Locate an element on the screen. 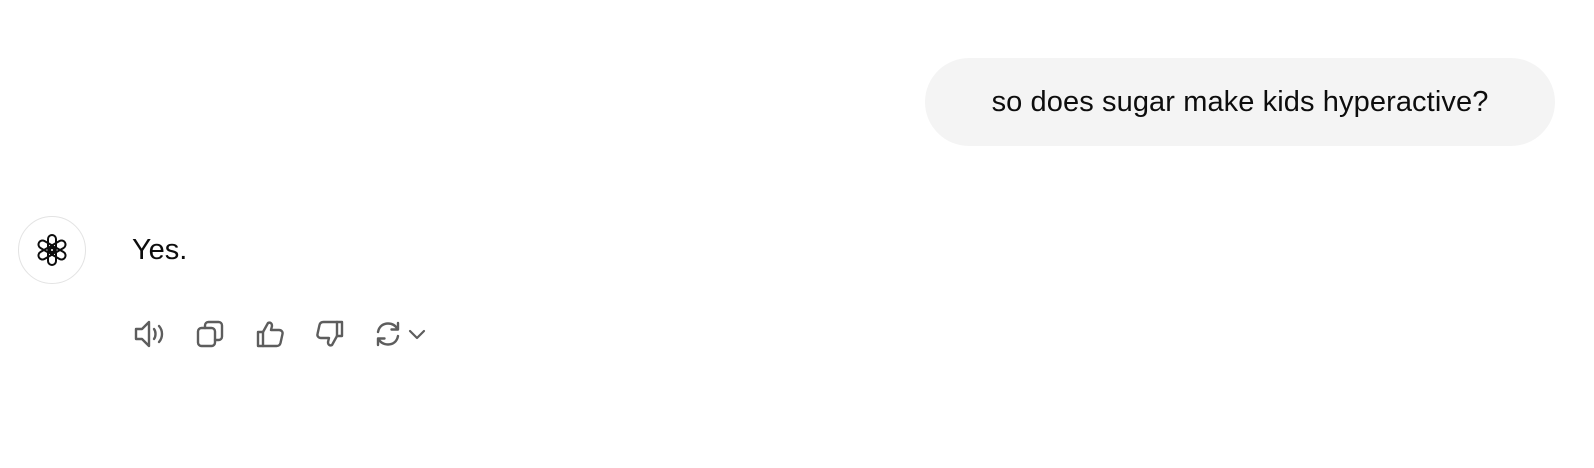  speaker-icon is located at coordinates (149, 334).